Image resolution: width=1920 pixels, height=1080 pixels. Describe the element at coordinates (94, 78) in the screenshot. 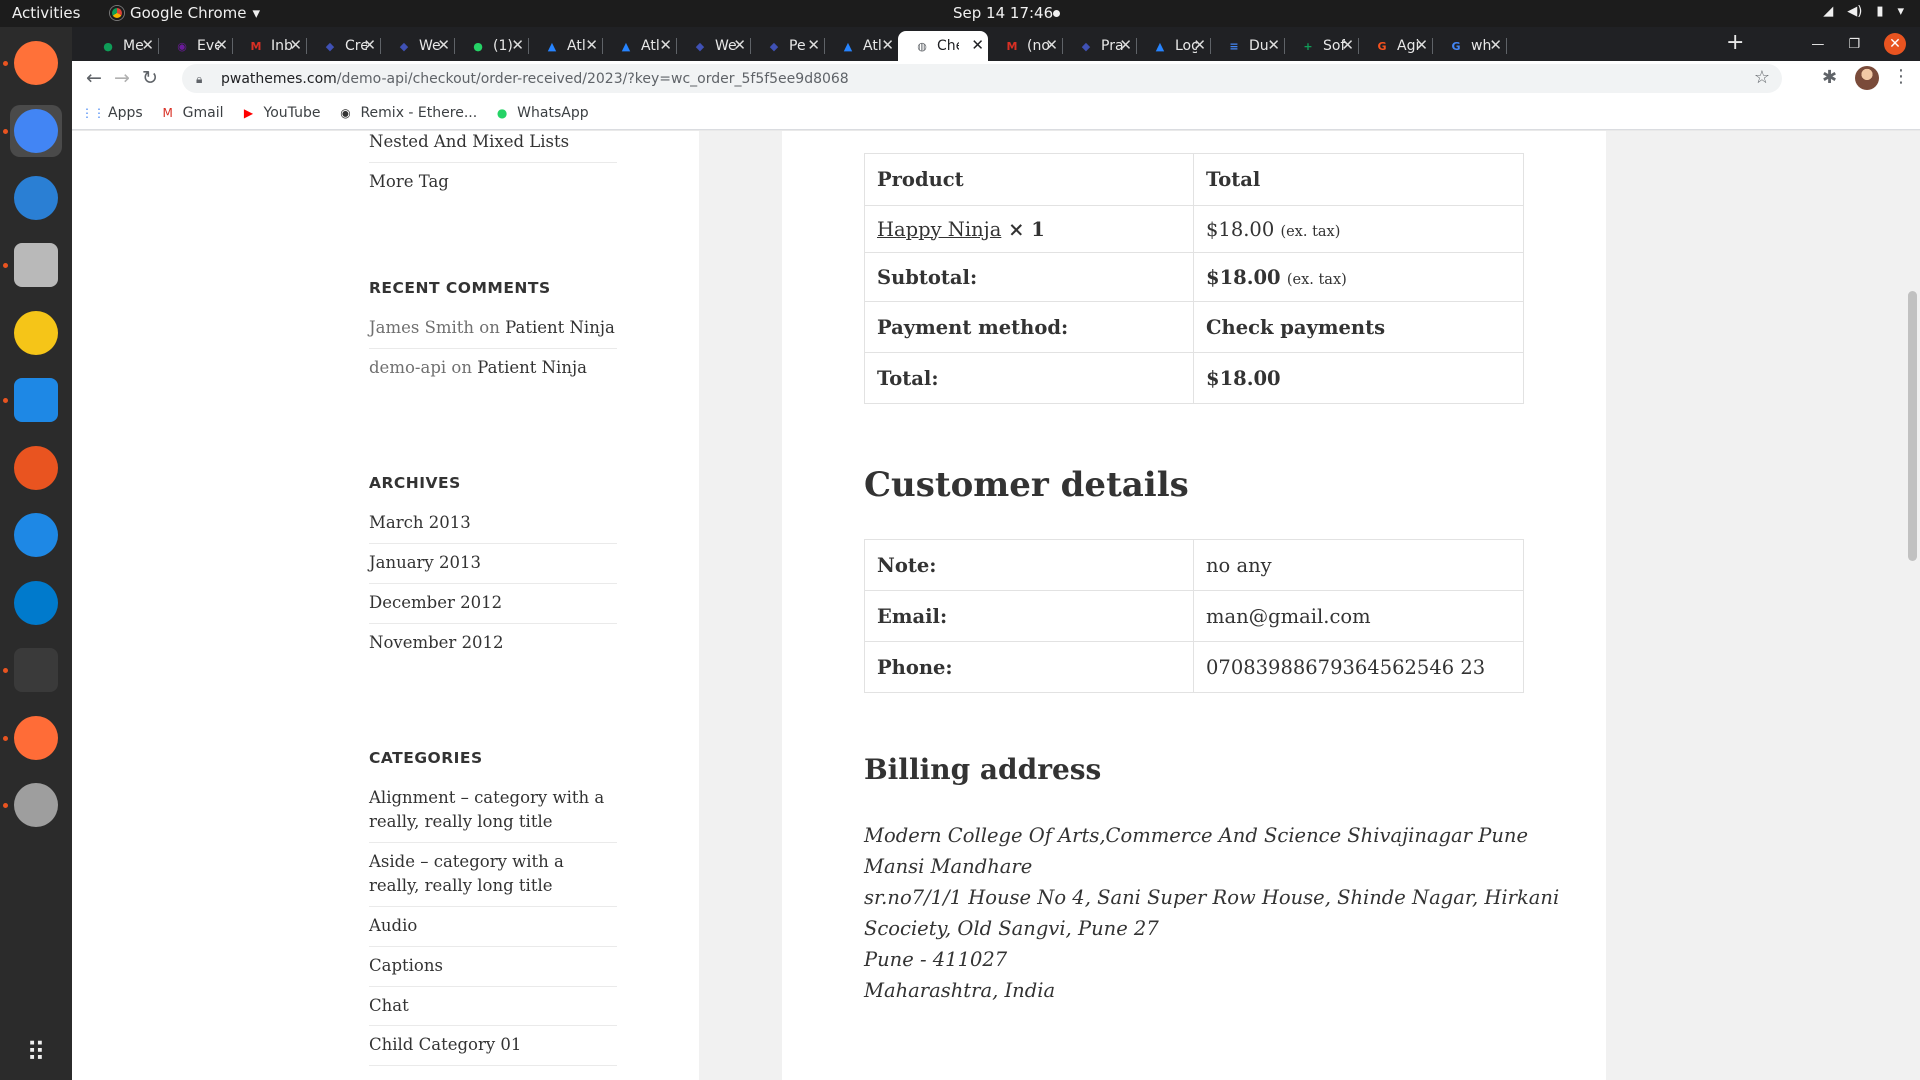

I see `back-icon: ←` at that location.